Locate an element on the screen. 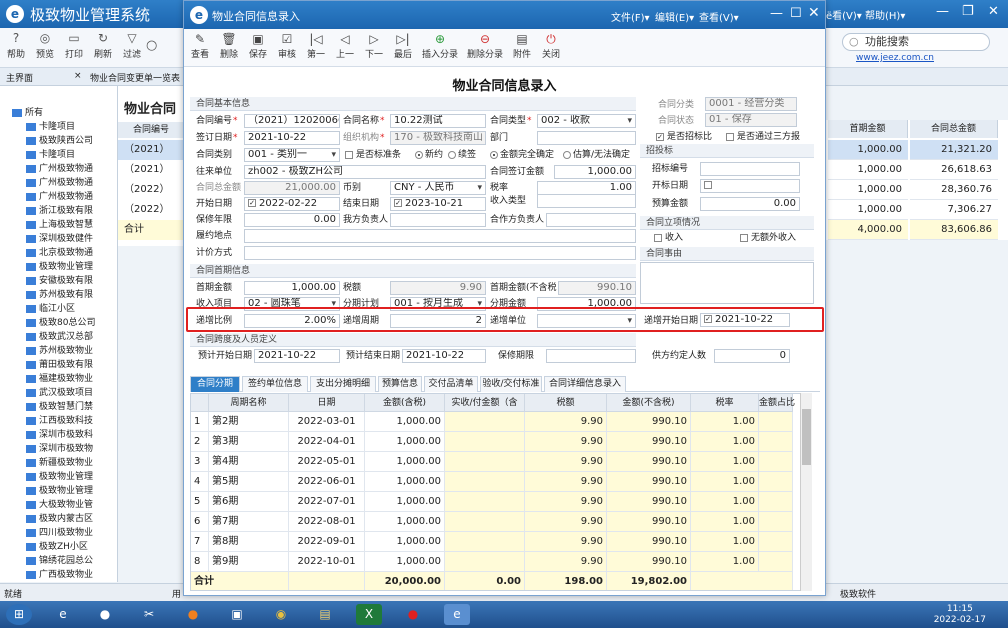  tree-item: 极致内蒙古区 is located at coordinates (59, 519).